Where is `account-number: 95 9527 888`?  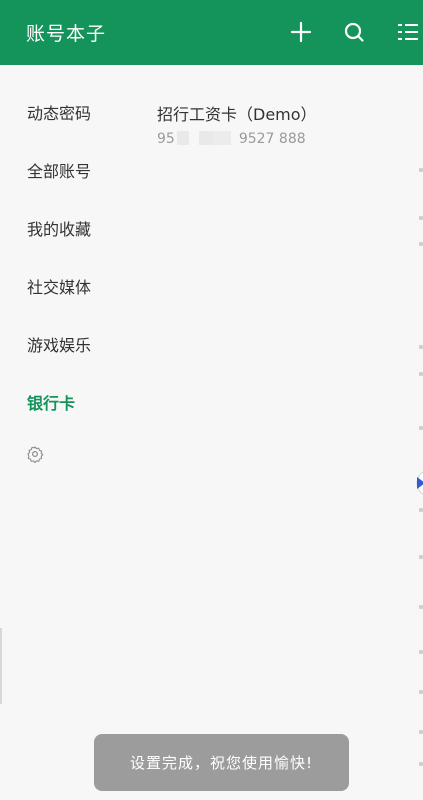 account-number: 95 9527 888 is located at coordinates (231, 139).